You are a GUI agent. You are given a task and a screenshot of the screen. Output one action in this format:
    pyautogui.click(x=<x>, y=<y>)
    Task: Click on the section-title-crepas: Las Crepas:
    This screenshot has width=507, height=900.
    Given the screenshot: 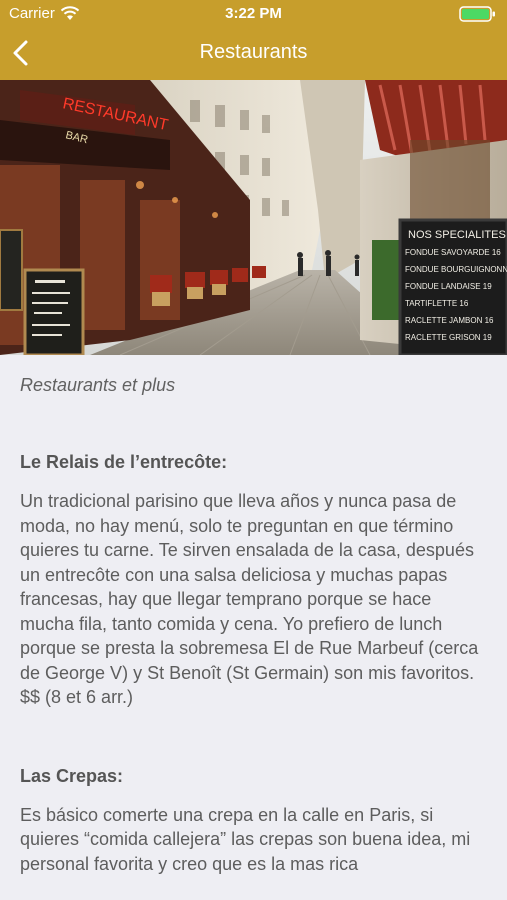 What is the action you would take?
    pyautogui.click(x=72, y=775)
    